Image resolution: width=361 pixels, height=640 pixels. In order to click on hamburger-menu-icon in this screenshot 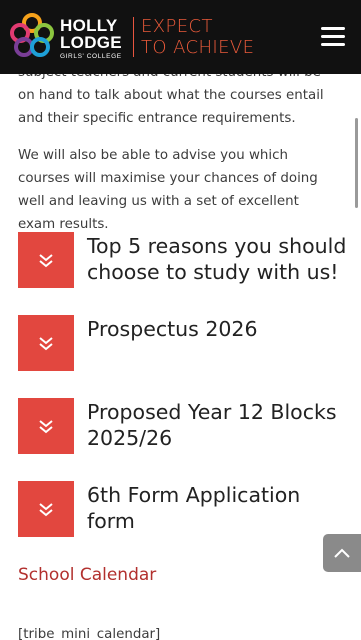, I will do `click(333, 37)`.